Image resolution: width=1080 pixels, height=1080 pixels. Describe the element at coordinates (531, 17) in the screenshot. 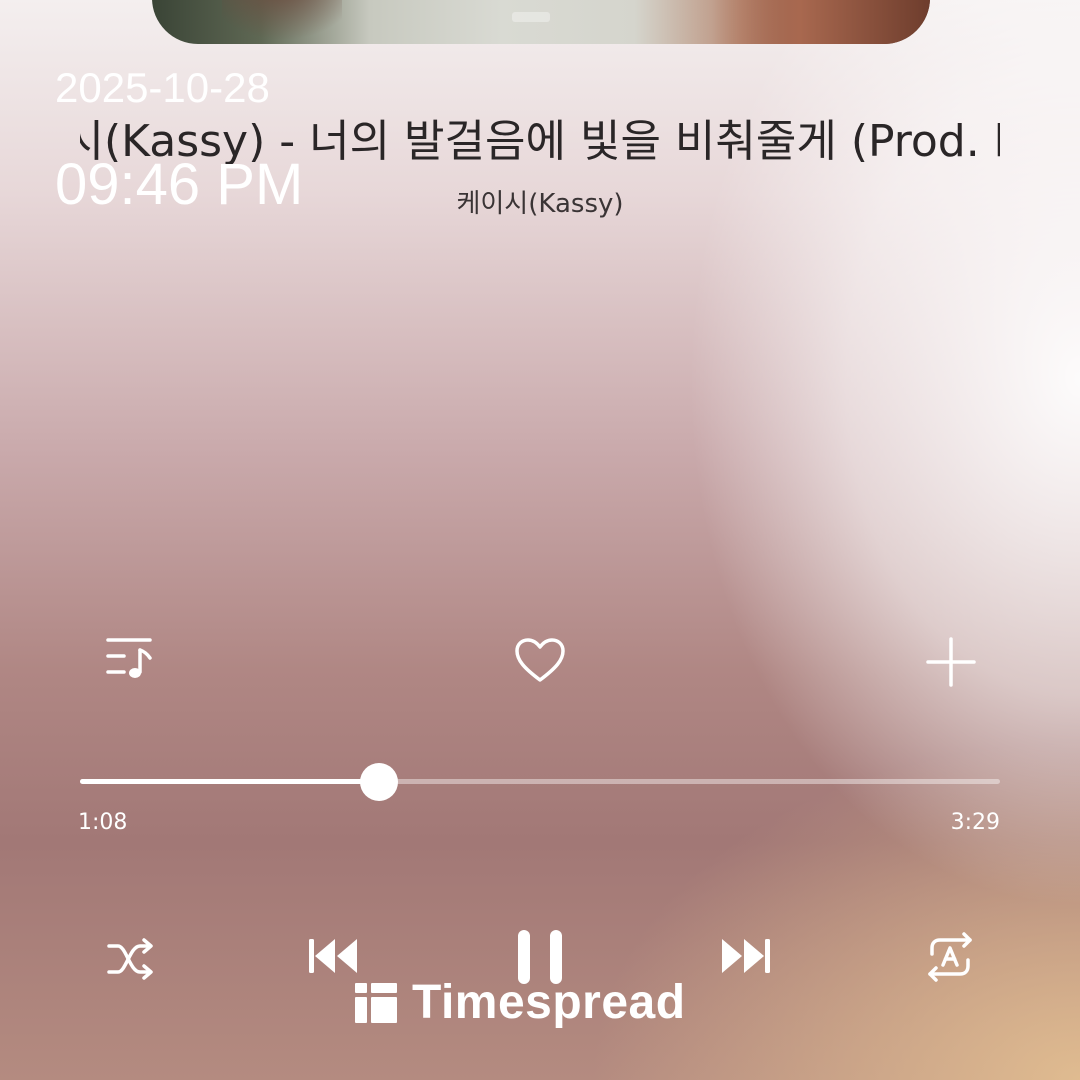

I see `album-art-mark` at that location.